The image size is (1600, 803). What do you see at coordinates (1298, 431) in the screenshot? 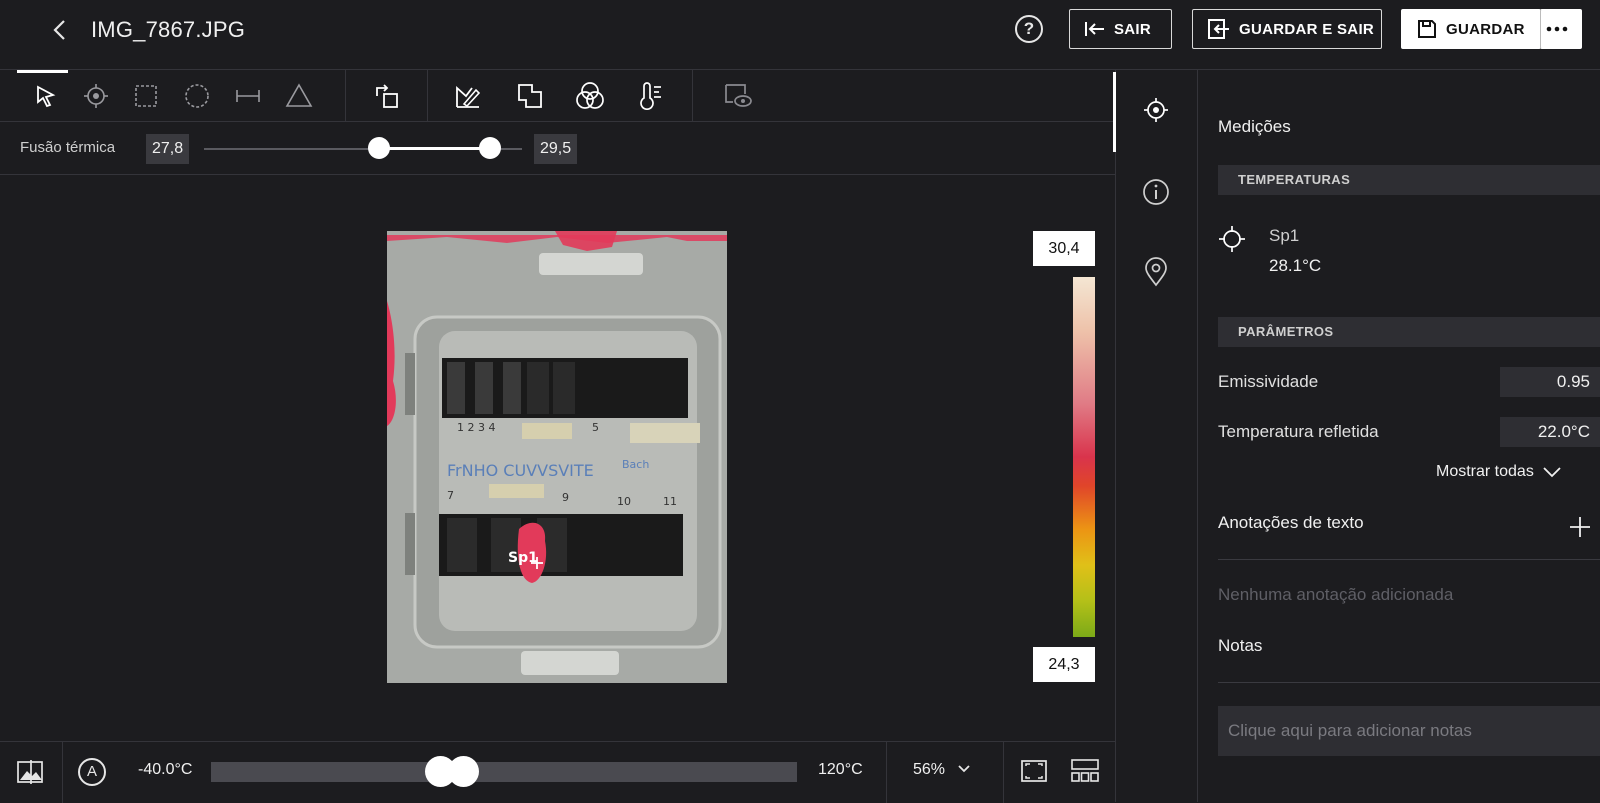
I see `reflected-temperature-label: Temperatura refletida` at bounding box center [1298, 431].